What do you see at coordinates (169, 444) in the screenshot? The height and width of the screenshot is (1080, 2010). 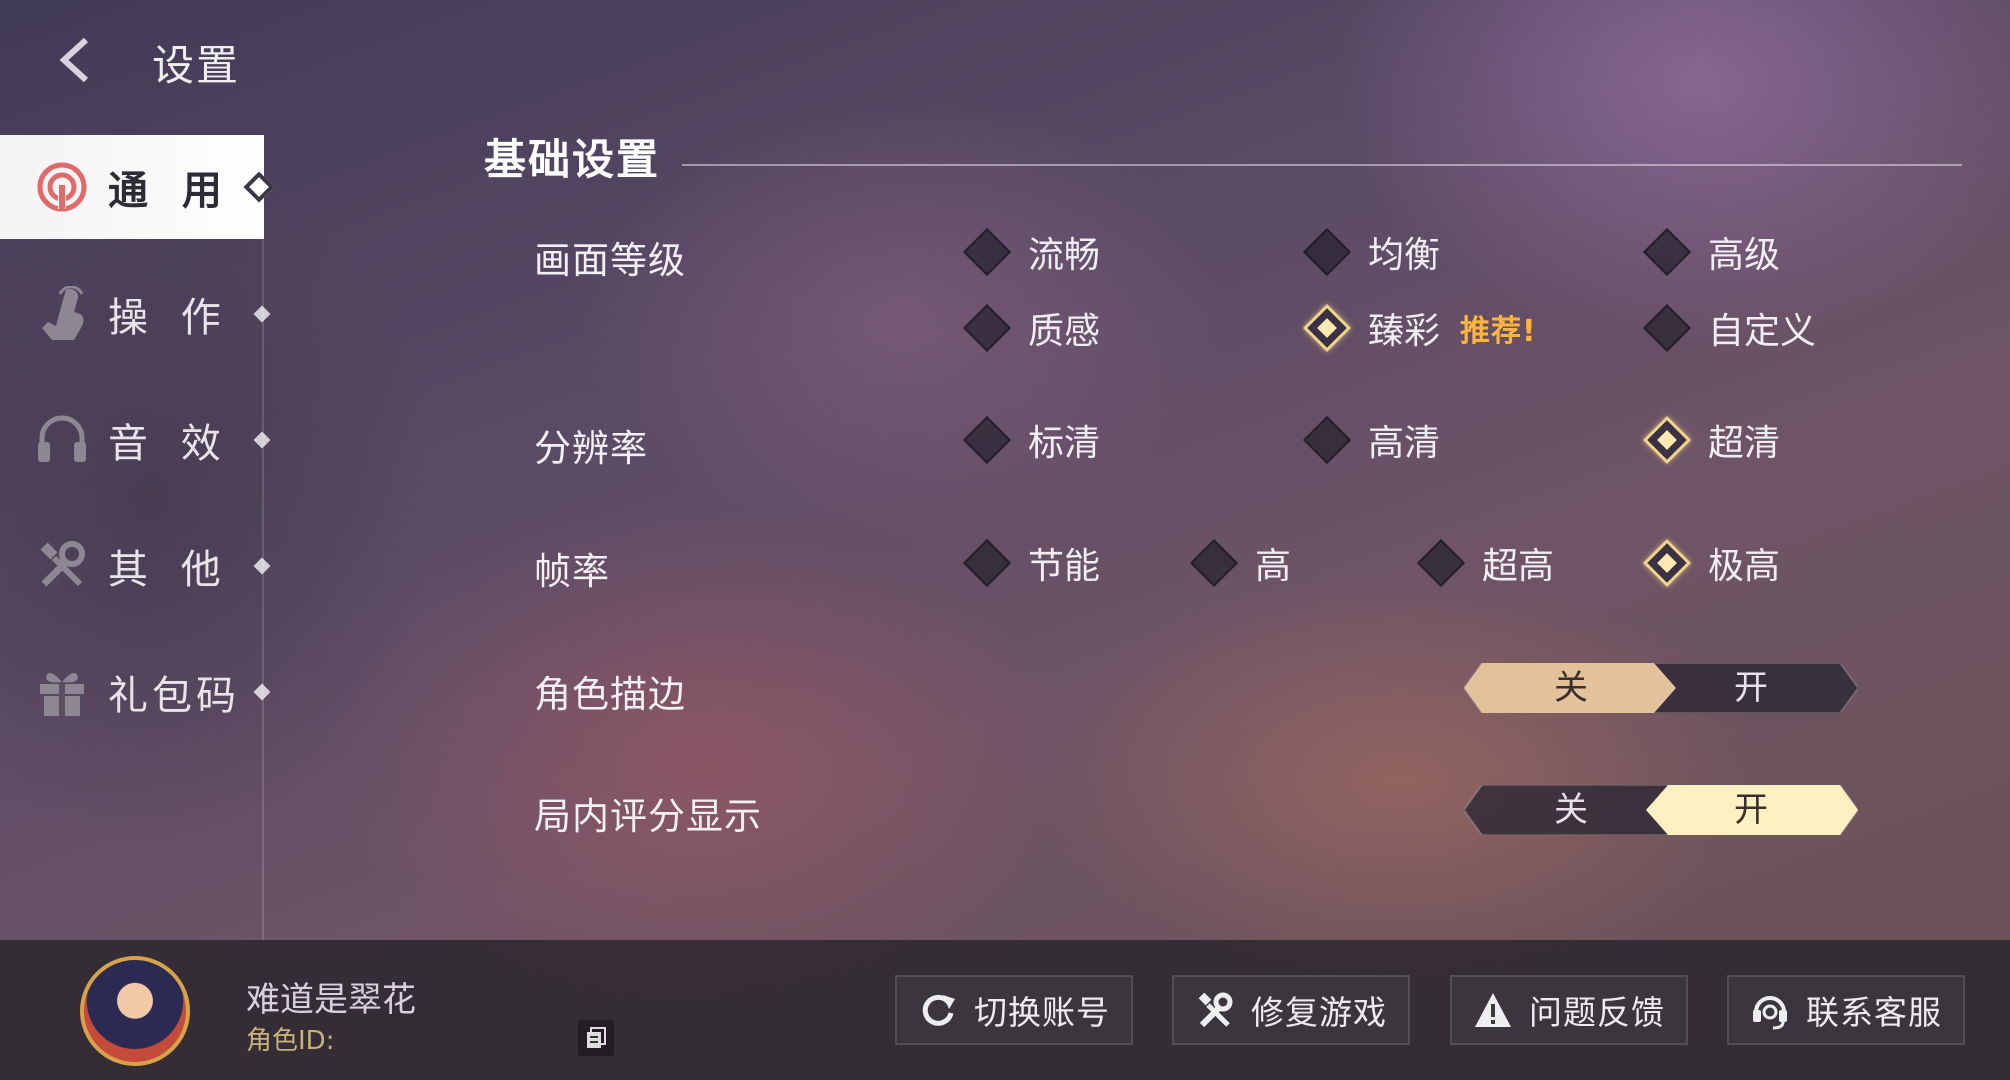 I see `sidebar-item-label: 音 效` at bounding box center [169, 444].